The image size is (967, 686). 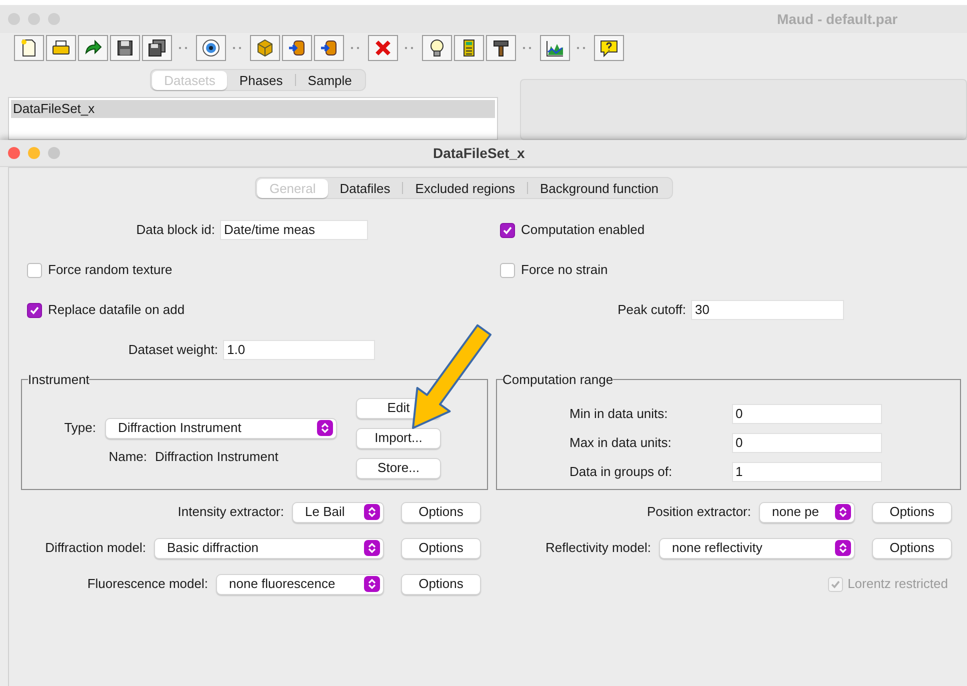 What do you see at coordinates (757, 548) in the screenshot?
I see `dropdown: none reflectivity` at bounding box center [757, 548].